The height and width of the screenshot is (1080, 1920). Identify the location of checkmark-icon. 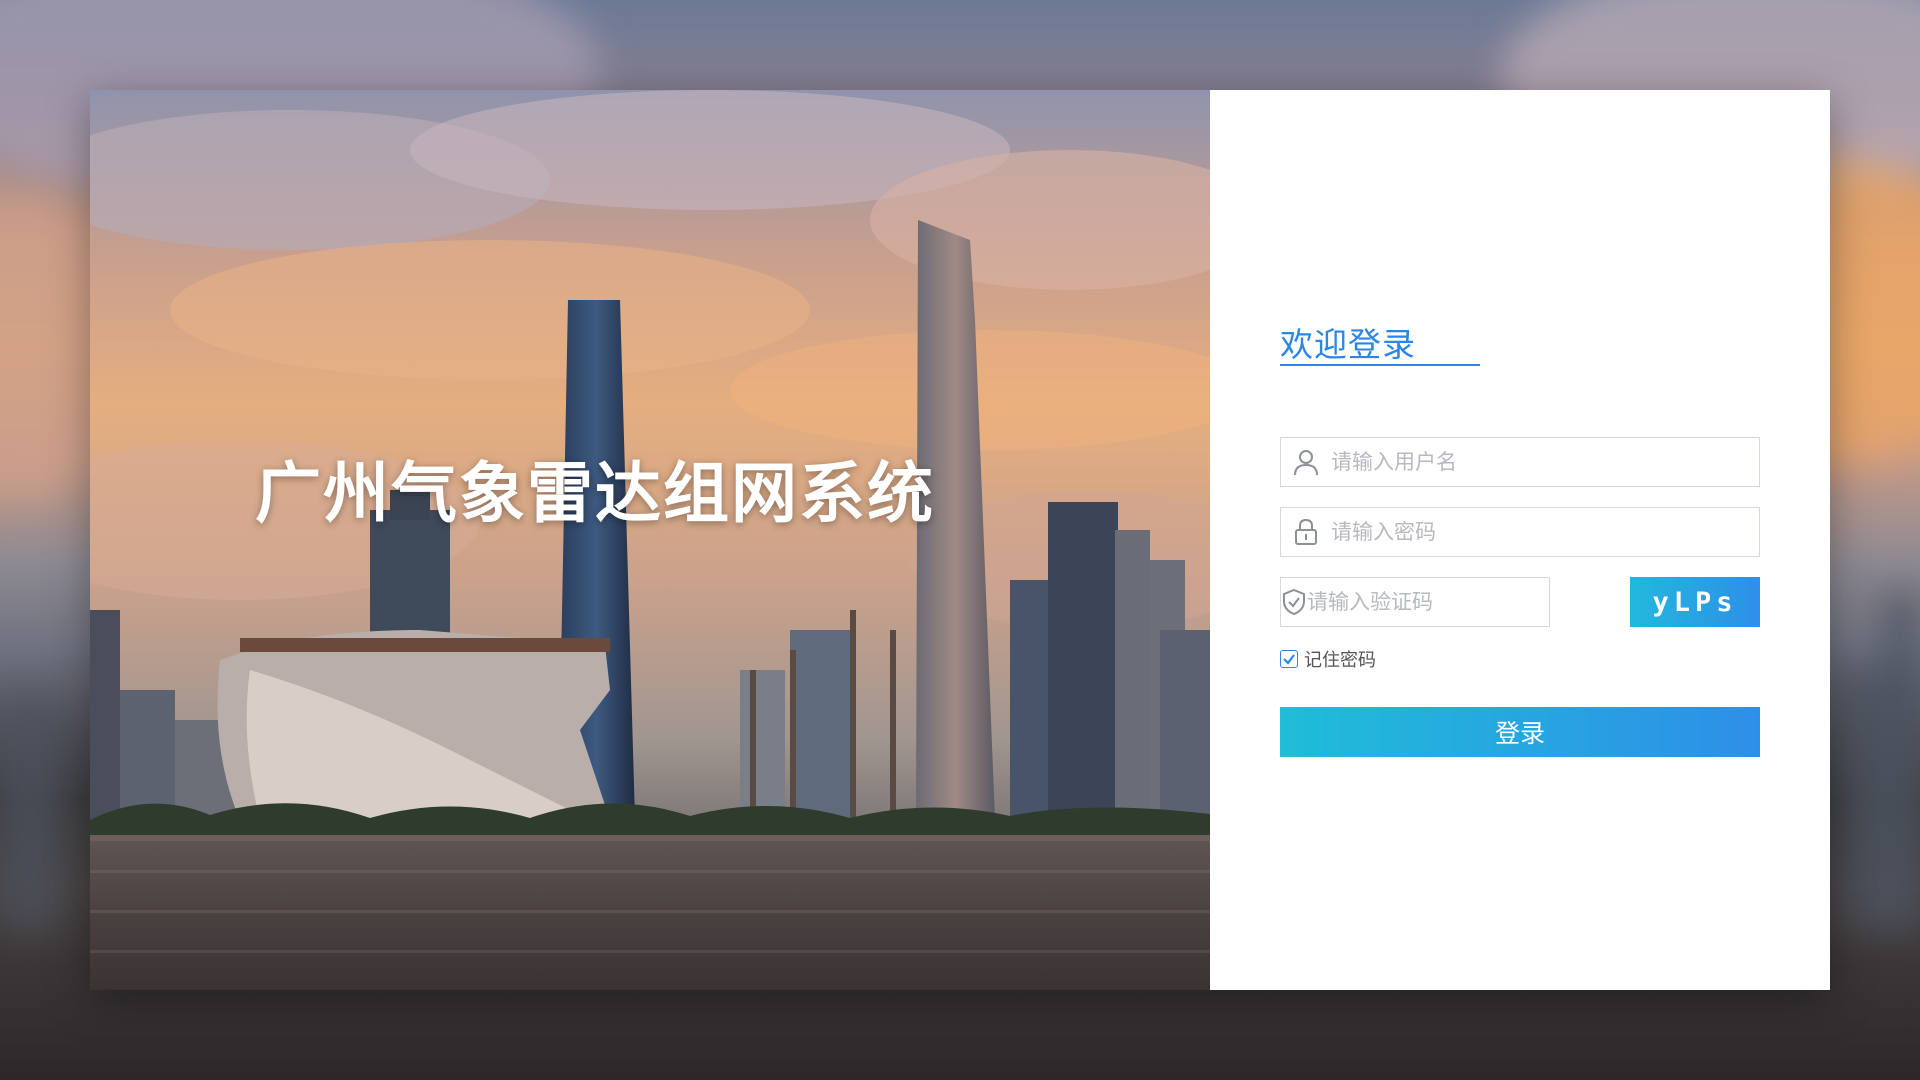
(1289, 659).